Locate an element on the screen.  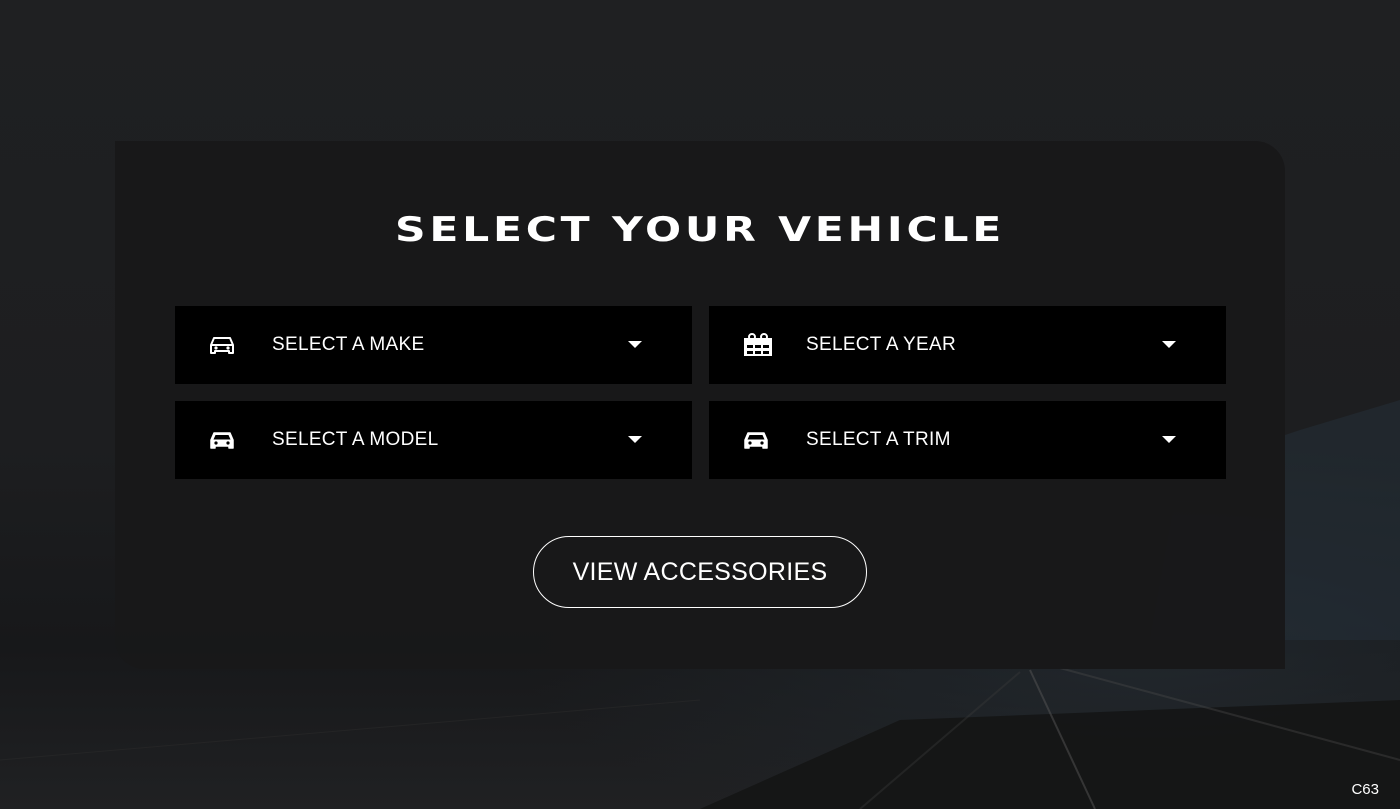
model-select: SELECT A MODEL is located at coordinates (433, 440).